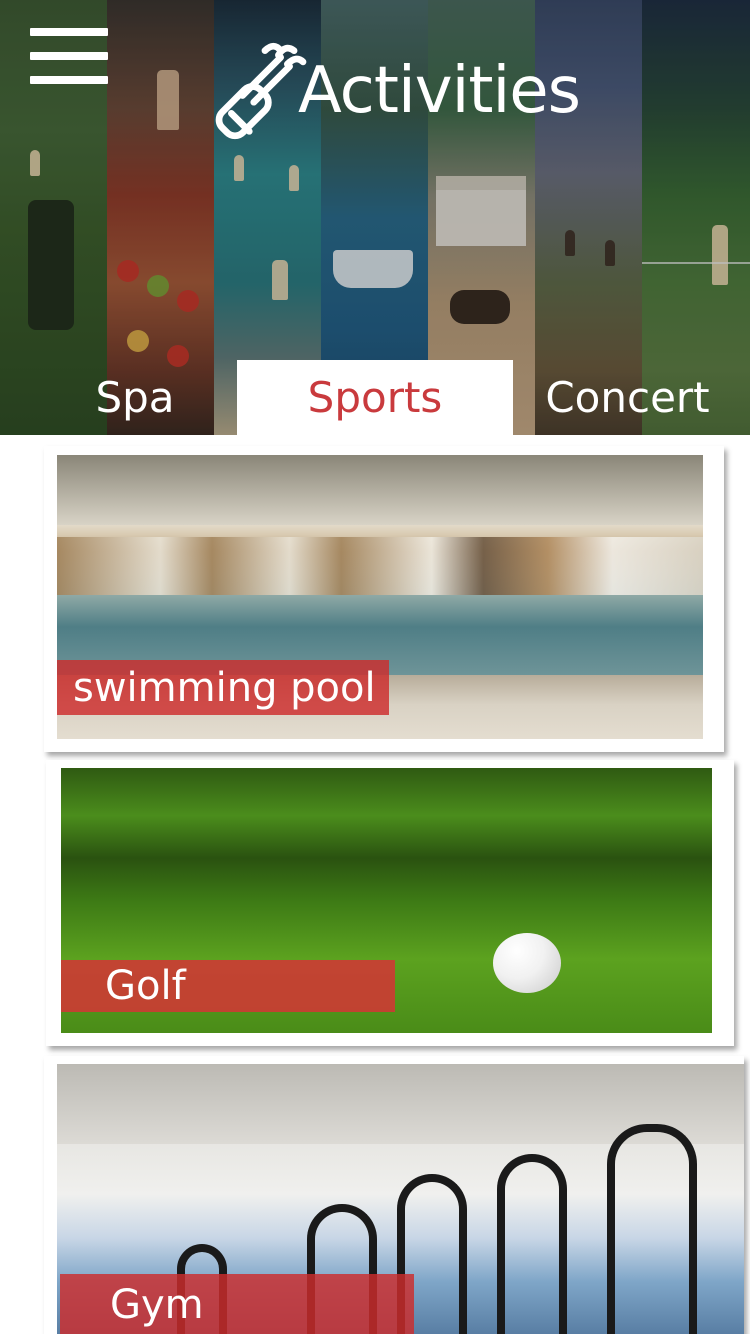 This screenshot has width=750, height=1334. I want to click on boat-shape, so click(373, 269).